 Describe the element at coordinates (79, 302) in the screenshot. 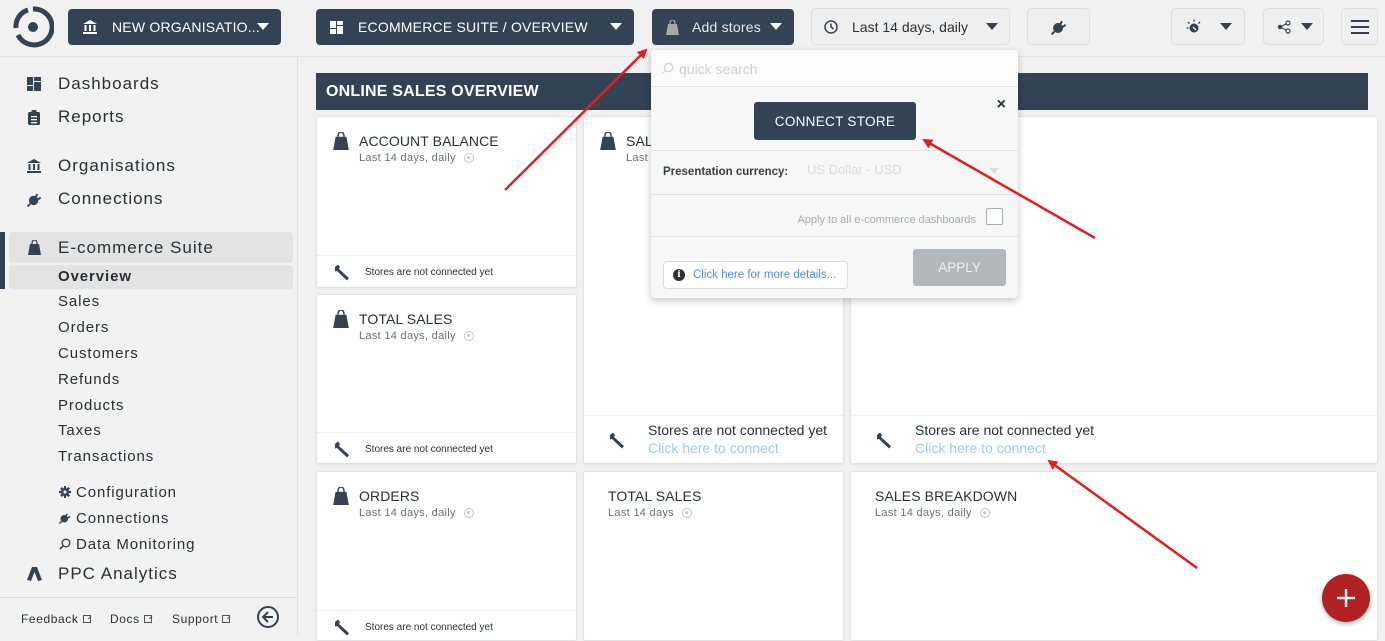

I see `sidebar-subitem-sales: Sales` at that location.